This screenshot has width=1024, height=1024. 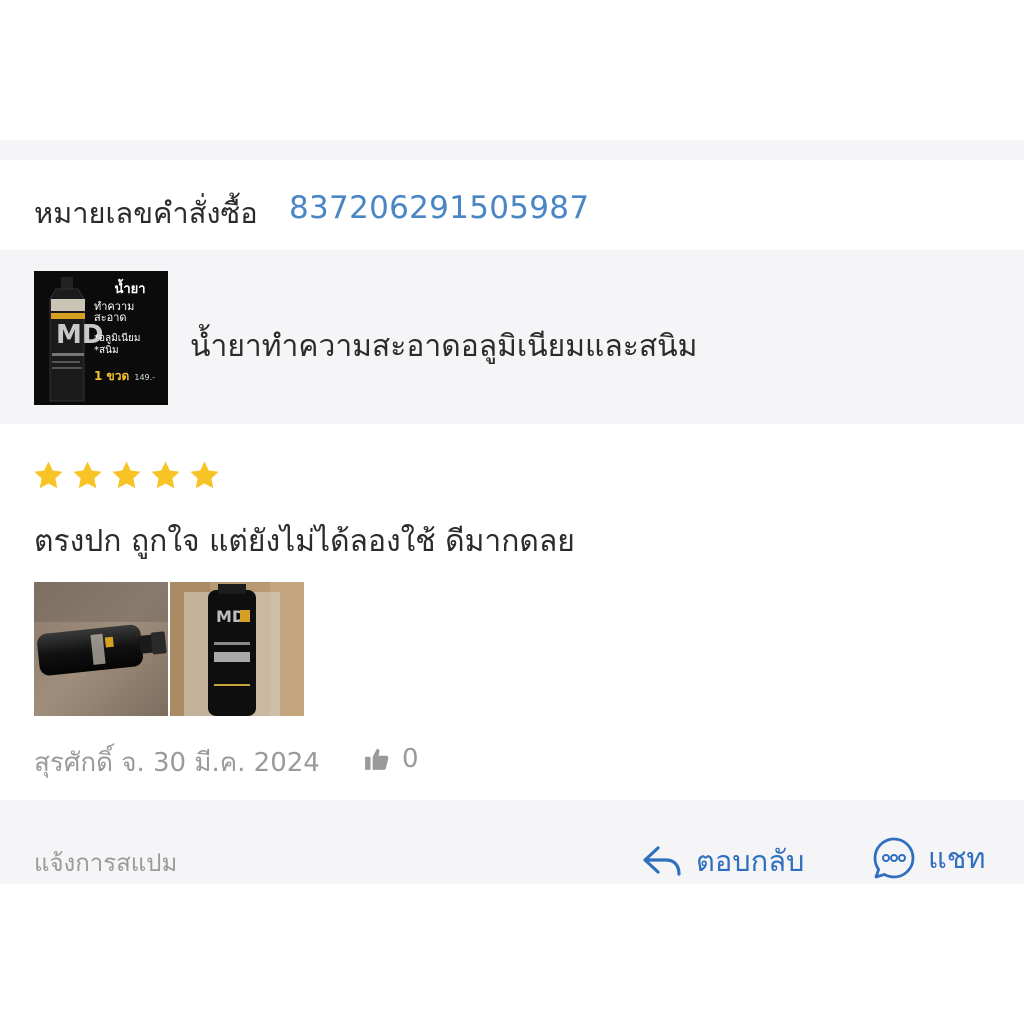 I want to click on like-button: 0, so click(x=391, y=759).